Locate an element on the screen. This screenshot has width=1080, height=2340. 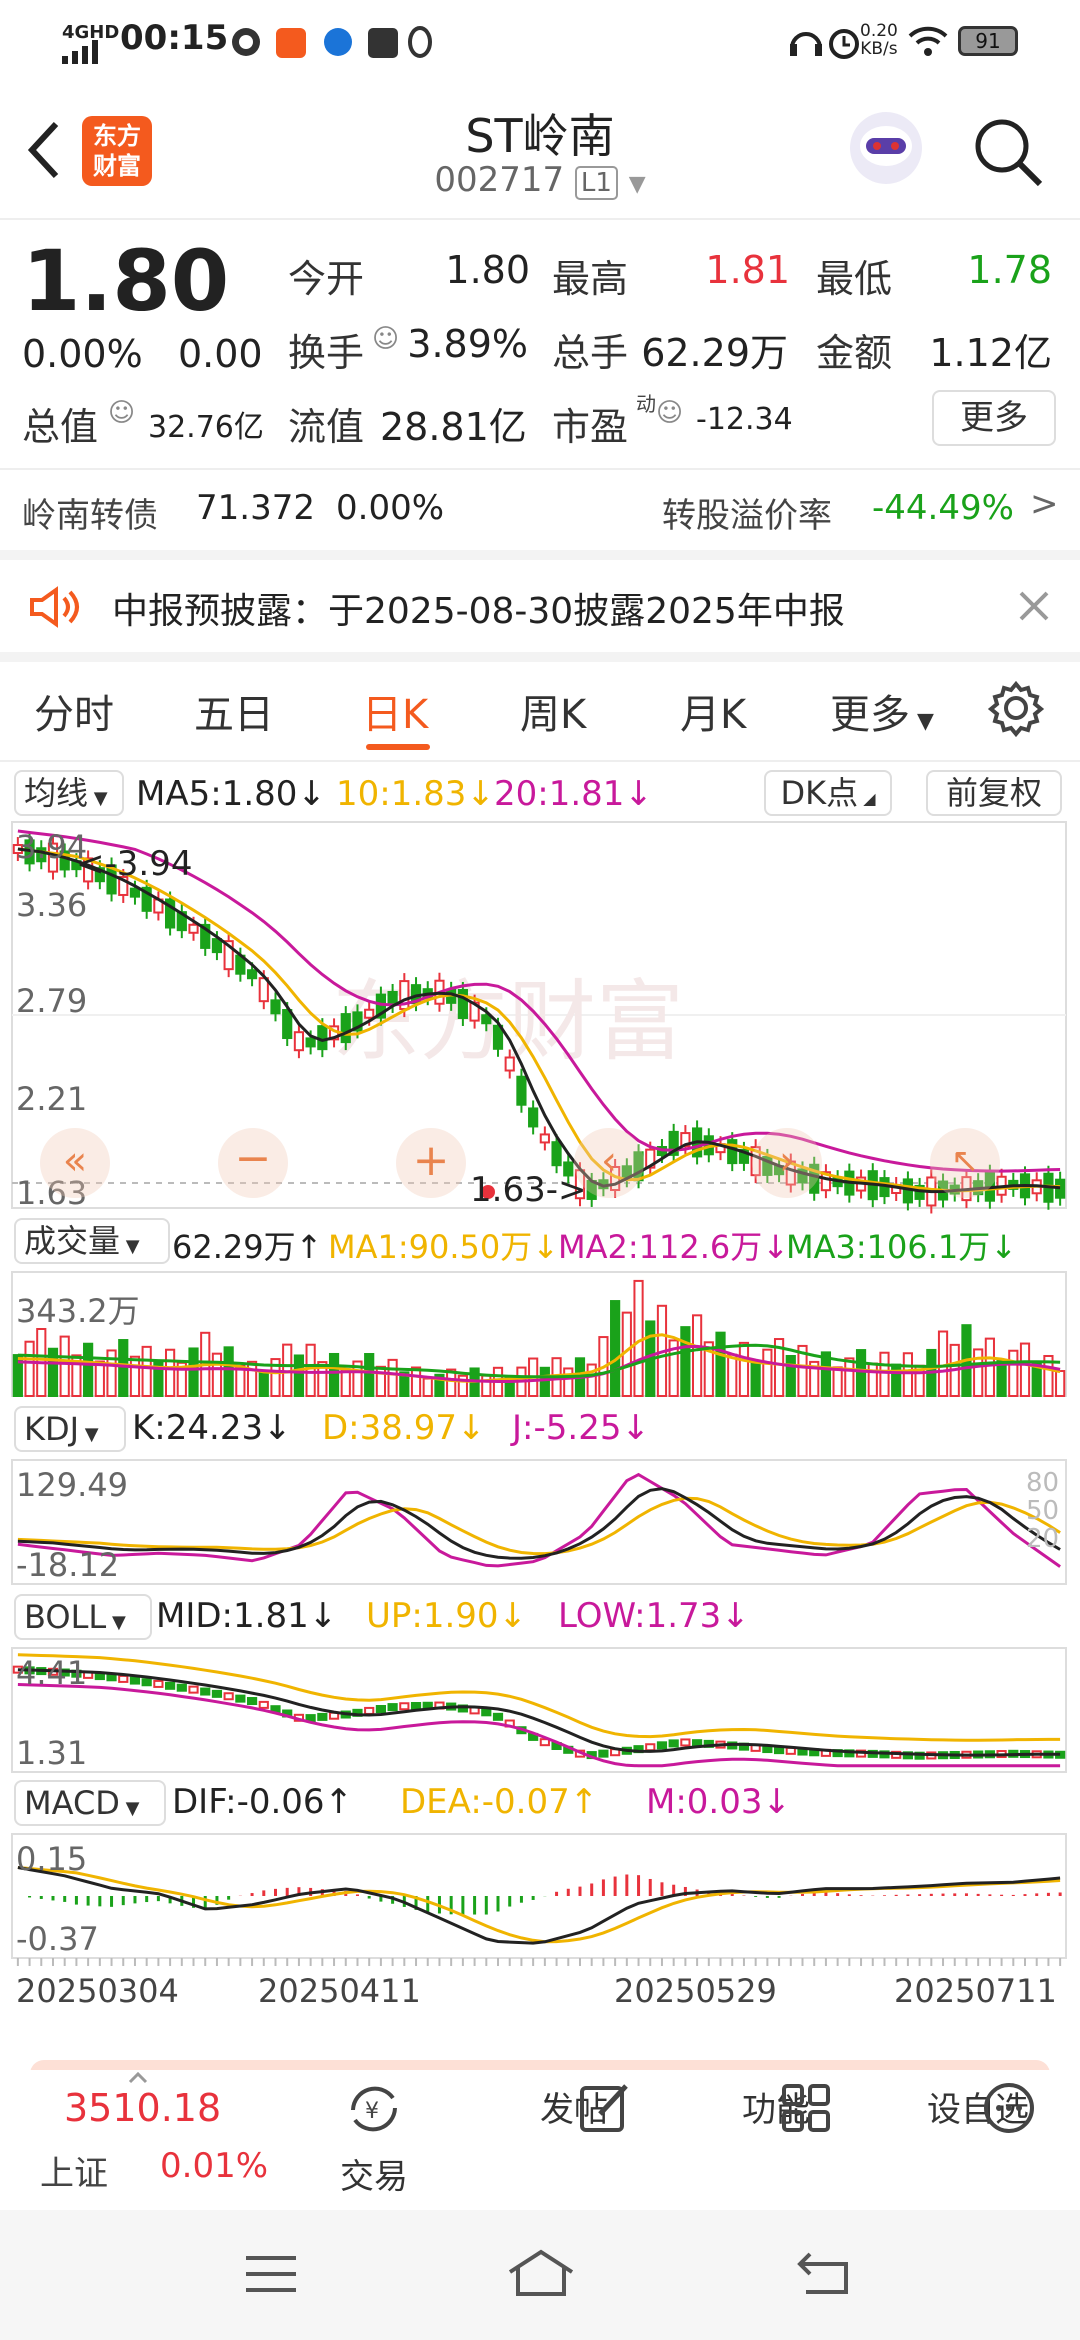
bond-name: 岭南转债 is located at coordinates (90, 516).